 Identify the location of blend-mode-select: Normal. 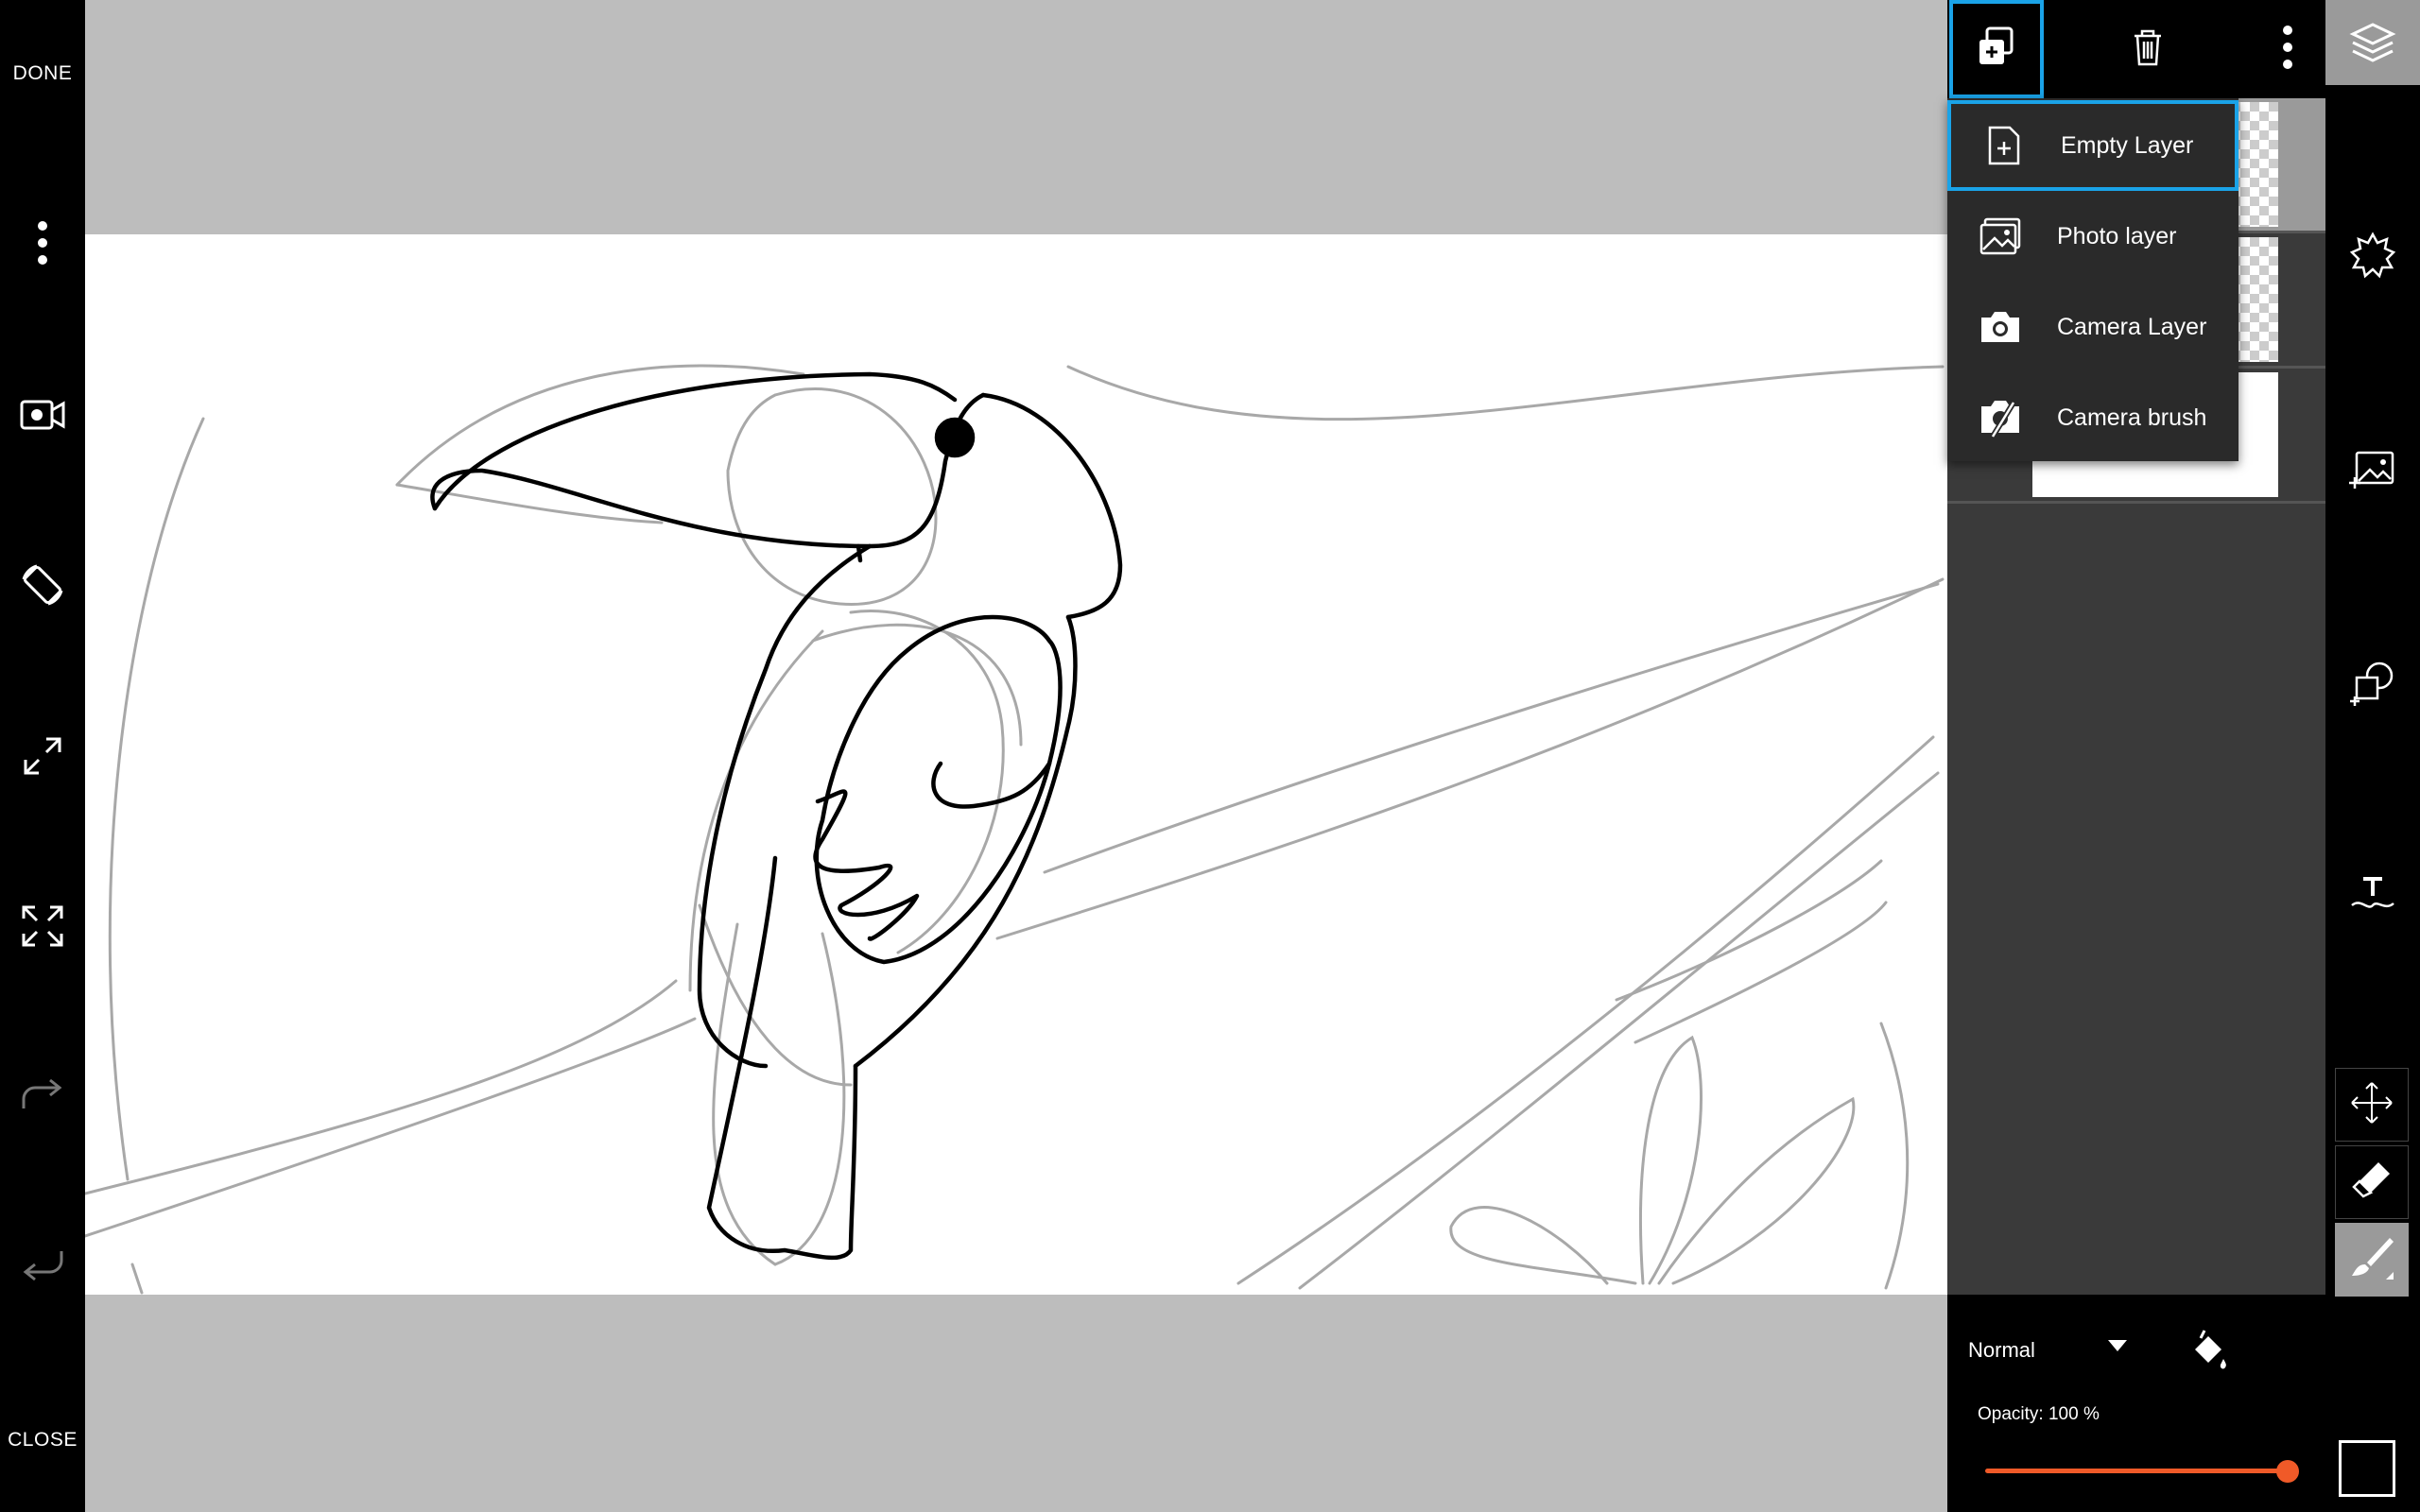
(2001, 1350).